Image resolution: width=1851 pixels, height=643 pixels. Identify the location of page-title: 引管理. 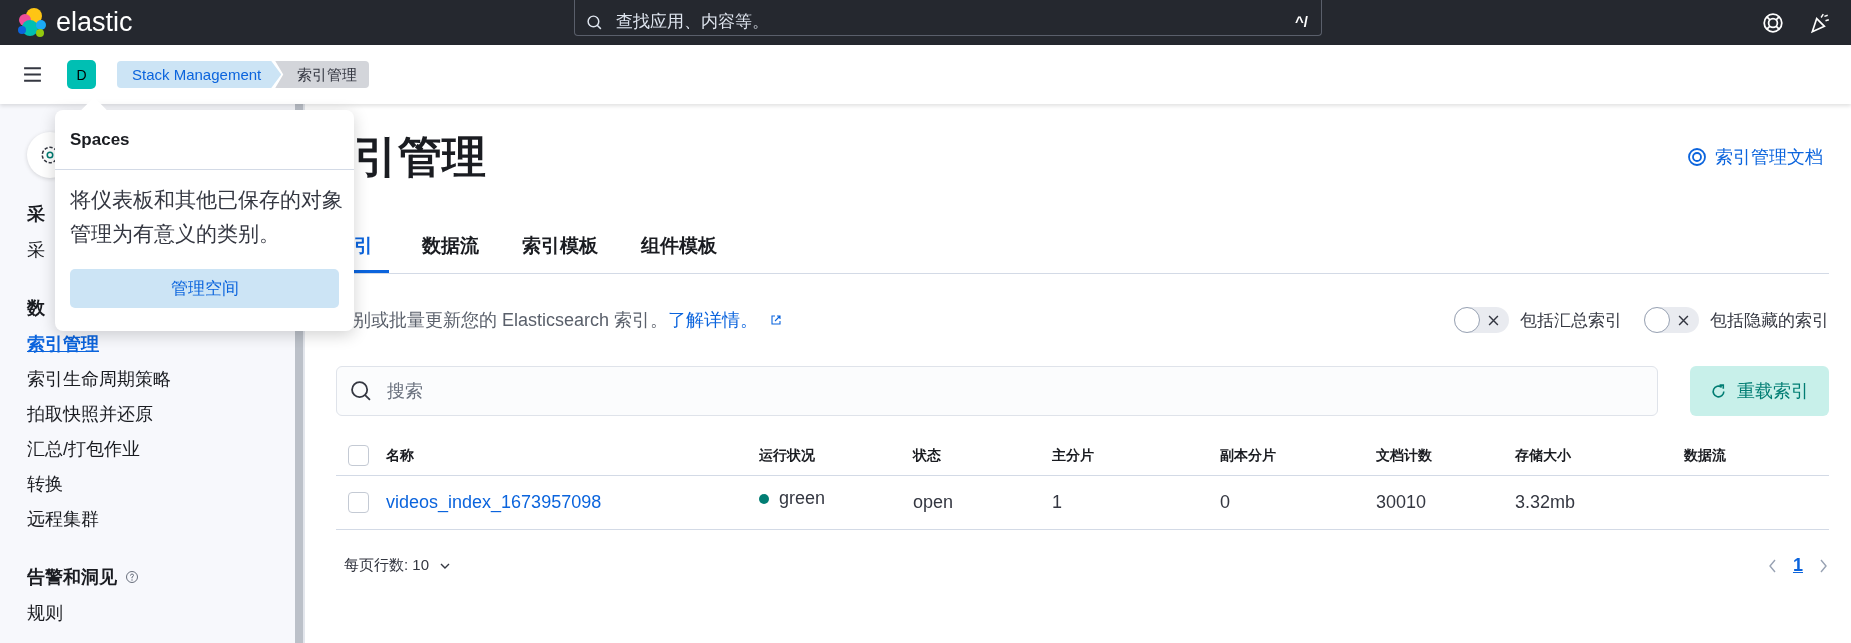
(420, 156).